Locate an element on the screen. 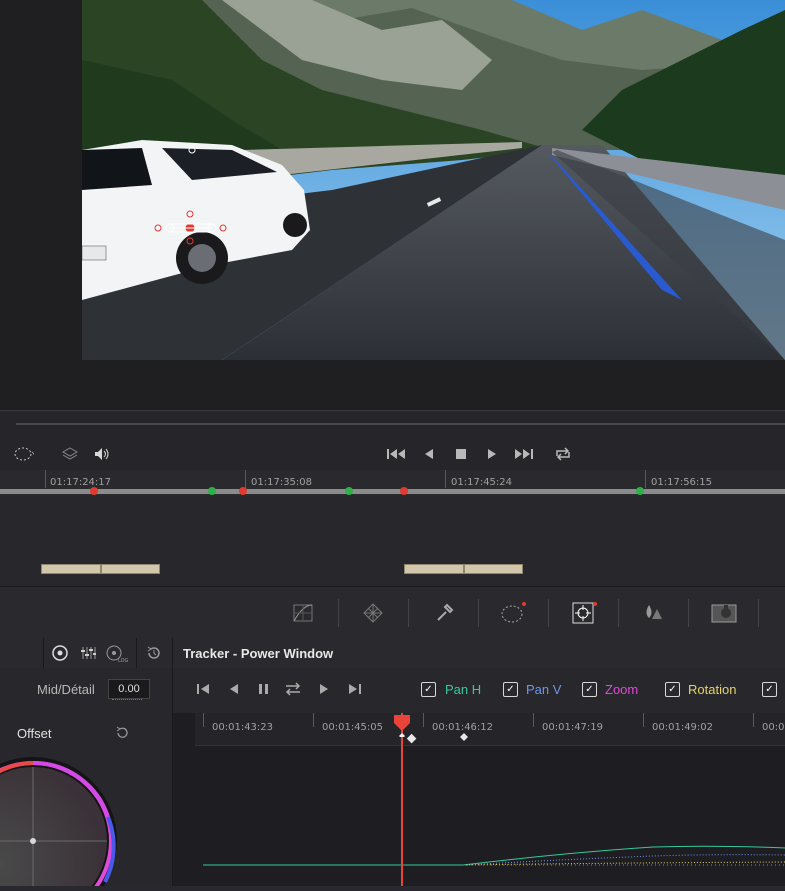  zoom-label: Zoom is located at coordinates (622, 689).